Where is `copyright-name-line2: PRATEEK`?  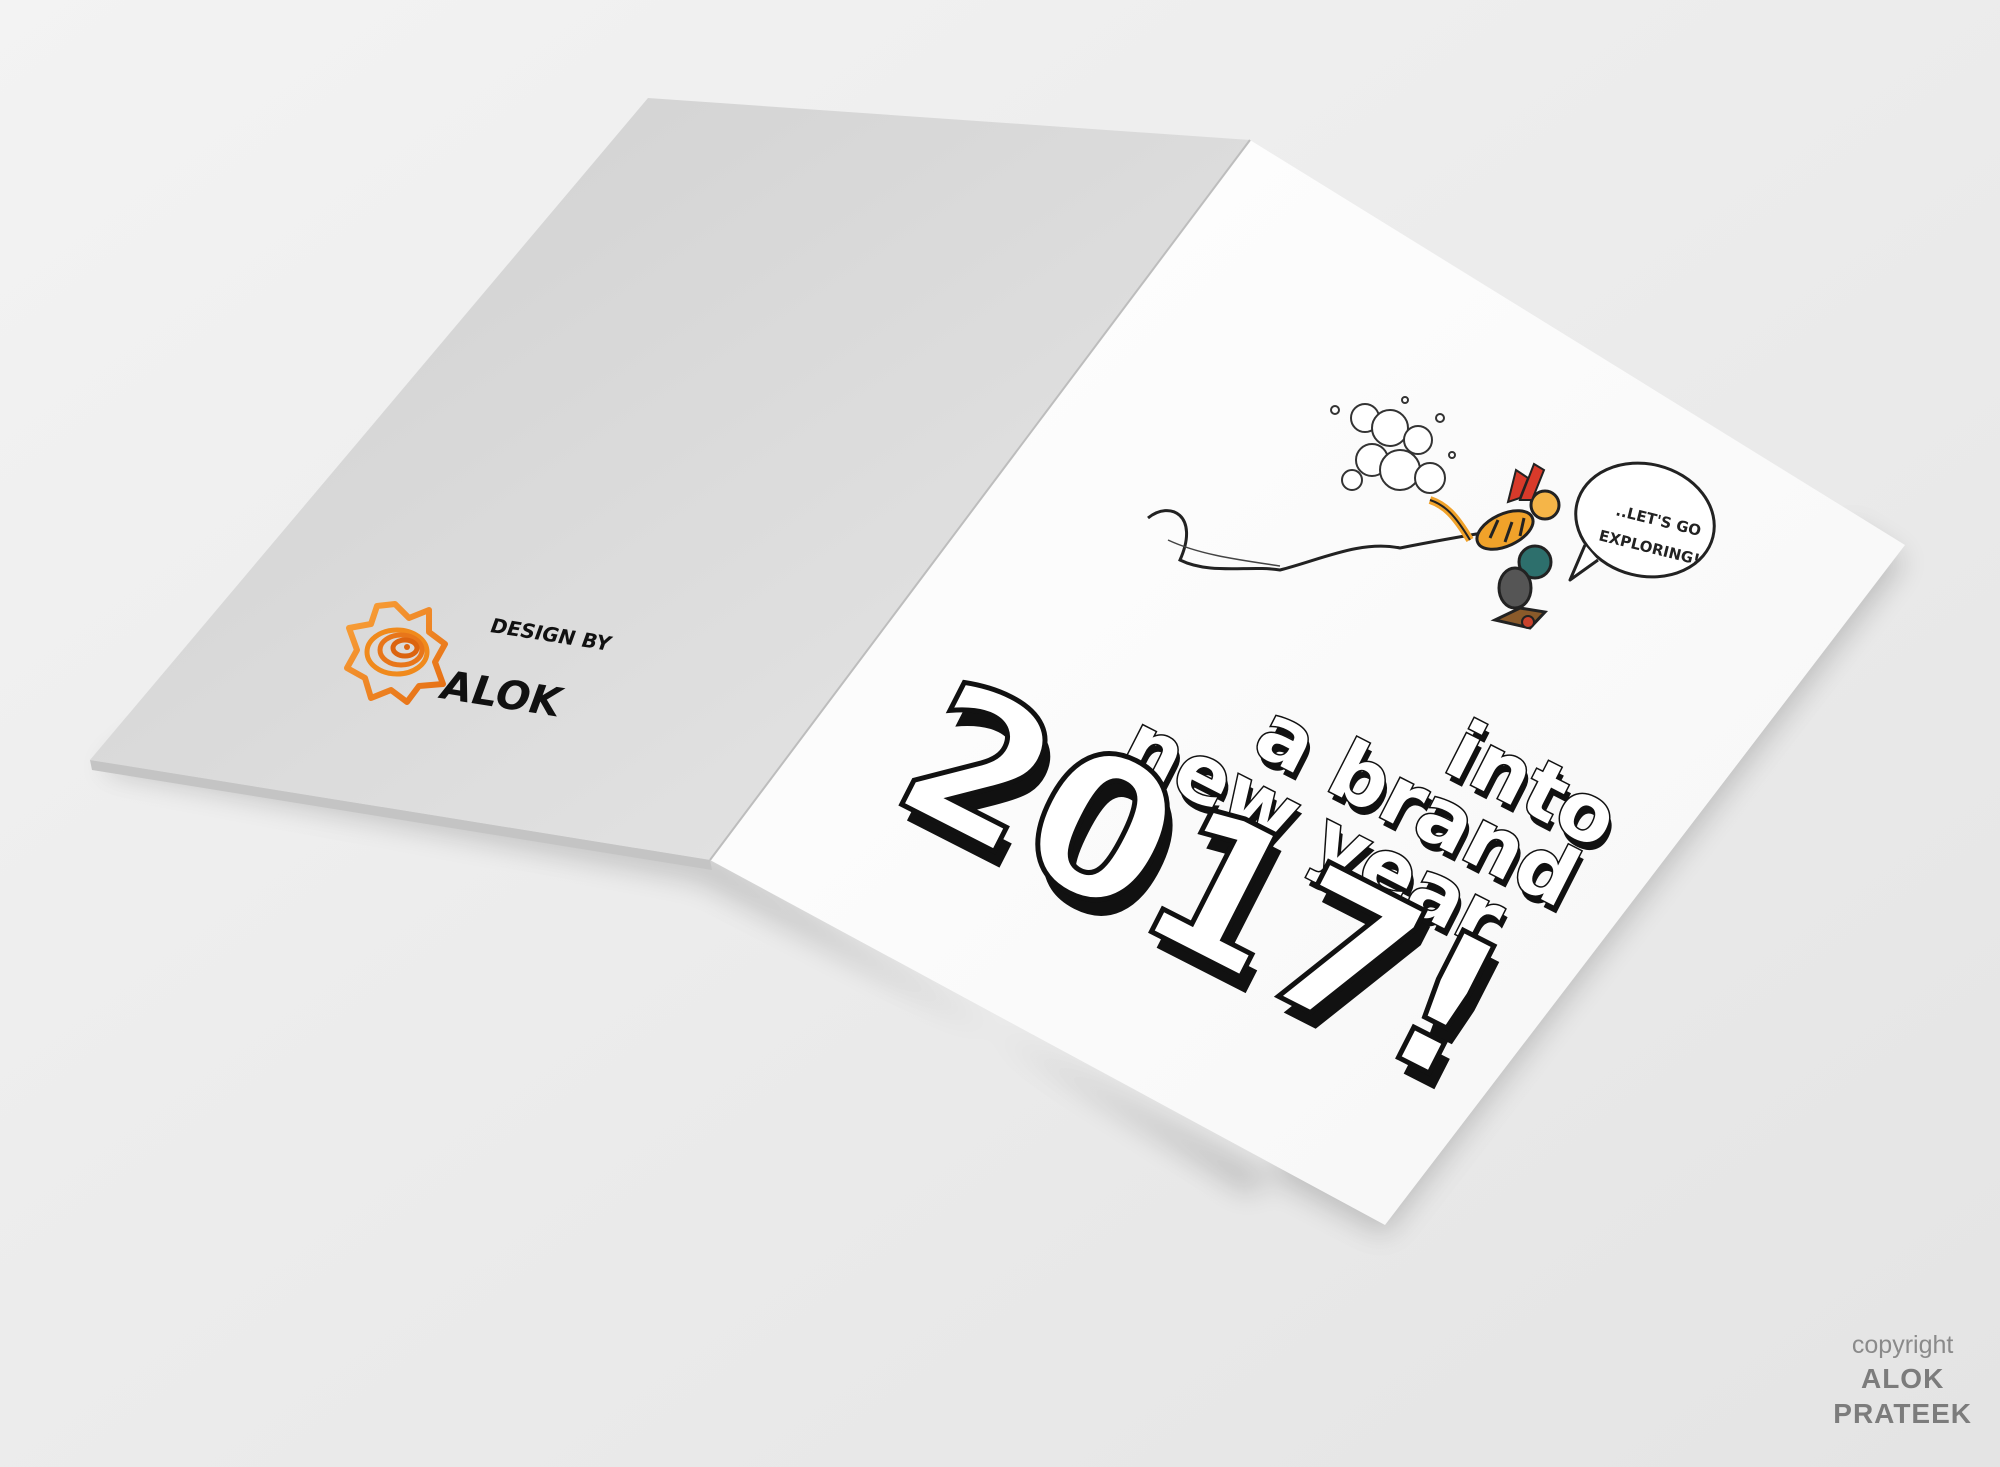 copyright-name-line2: PRATEEK is located at coordinates (1902, 1413).